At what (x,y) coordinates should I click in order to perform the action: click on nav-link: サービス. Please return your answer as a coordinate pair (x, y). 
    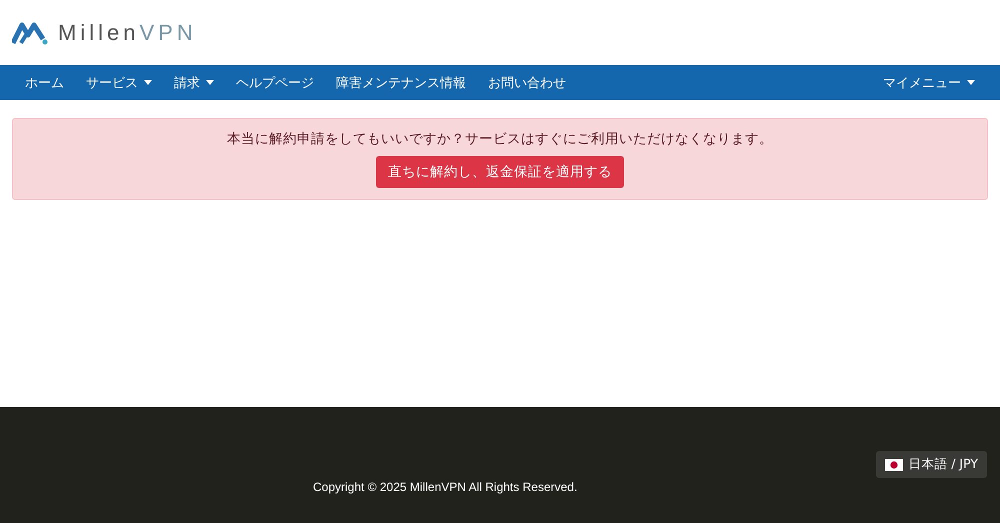
    Looking at the image, I should click on (119, 83).